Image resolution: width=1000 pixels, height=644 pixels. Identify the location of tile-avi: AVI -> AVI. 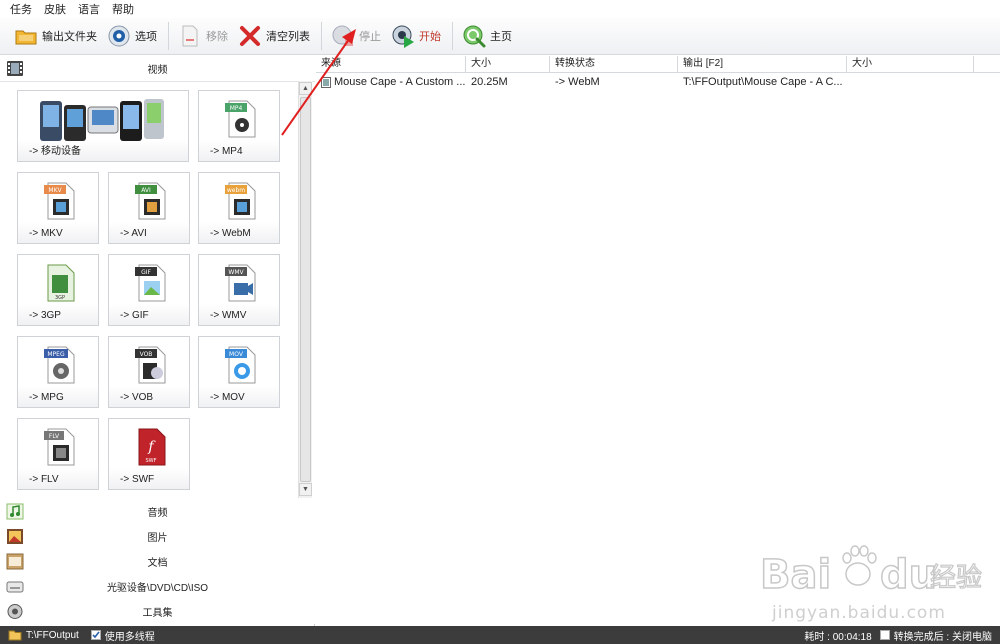
(149, 208).